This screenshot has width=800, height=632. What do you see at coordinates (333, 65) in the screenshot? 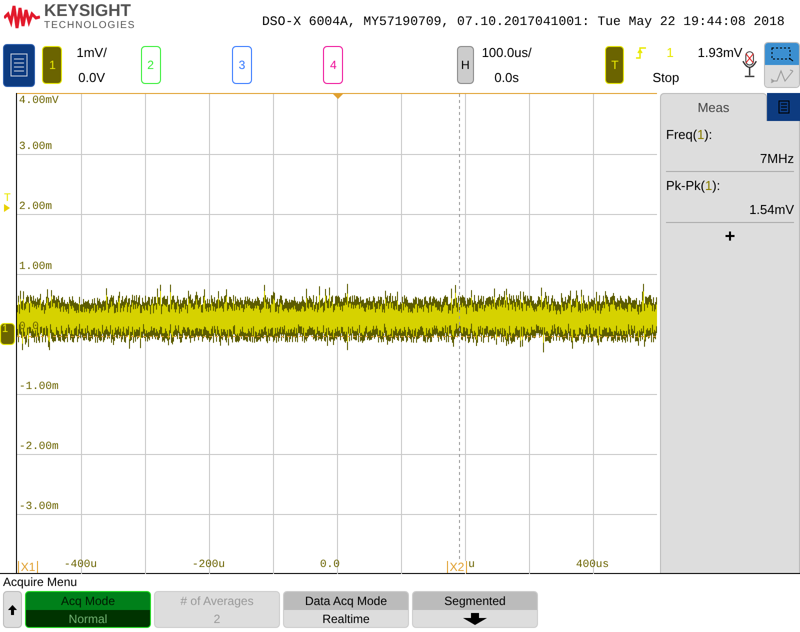
I see `channel-button: 4` at bounding box center [333, 65].